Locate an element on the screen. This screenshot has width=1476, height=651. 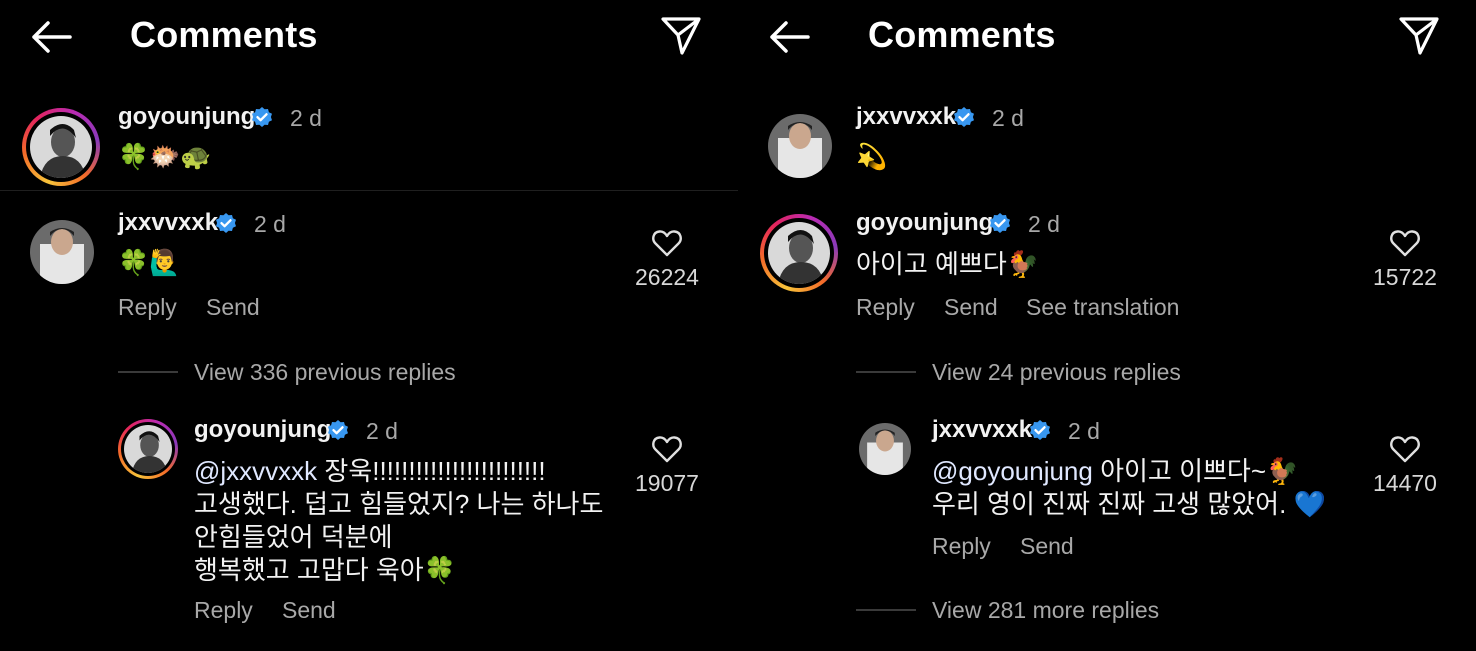
view-previous-replies: View 336 previous replies is located at coordinates (325, 372).